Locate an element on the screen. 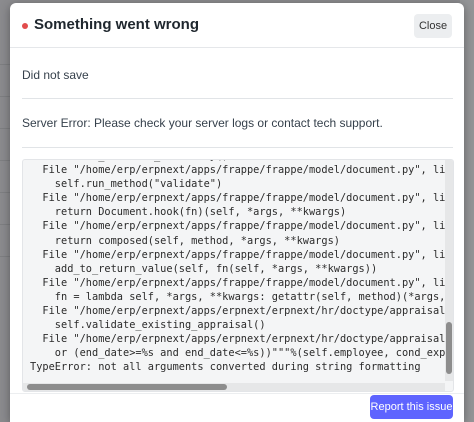  vertical-scrollbar-thumb is located at coordinates (449, 348).